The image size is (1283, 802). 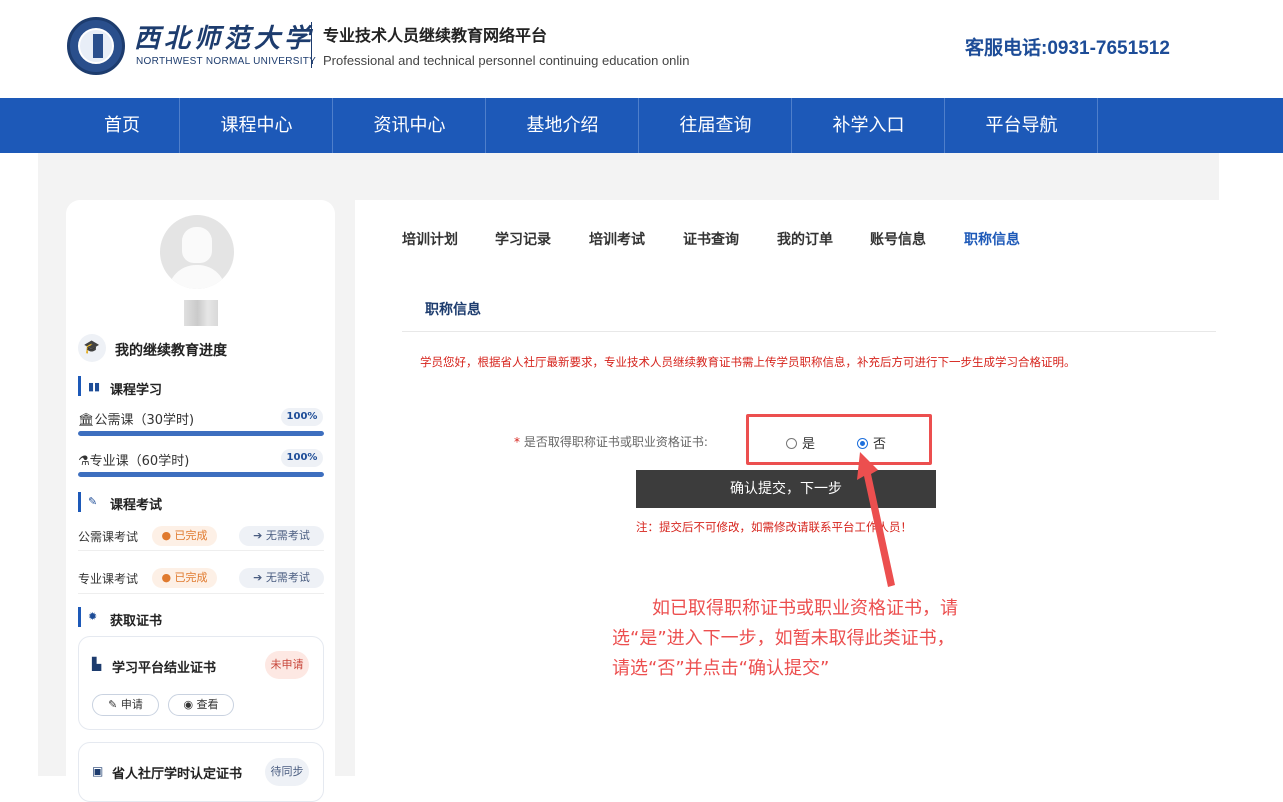 I want to click on highlight-box, so click(x=839, y=439).